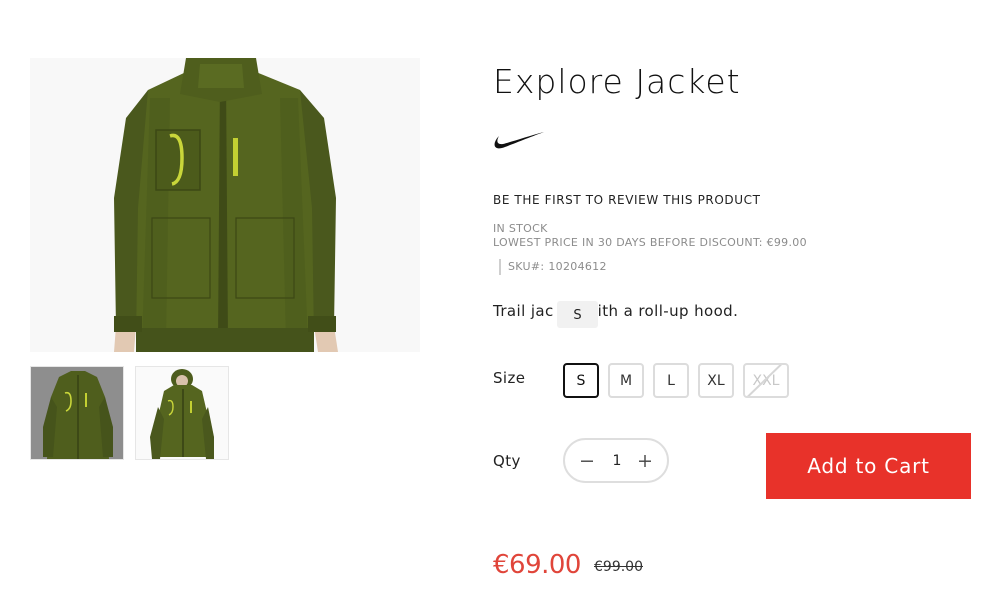 This screenshot has height=605, width=1000. I want to click on plus-icon, so click(645, 461).